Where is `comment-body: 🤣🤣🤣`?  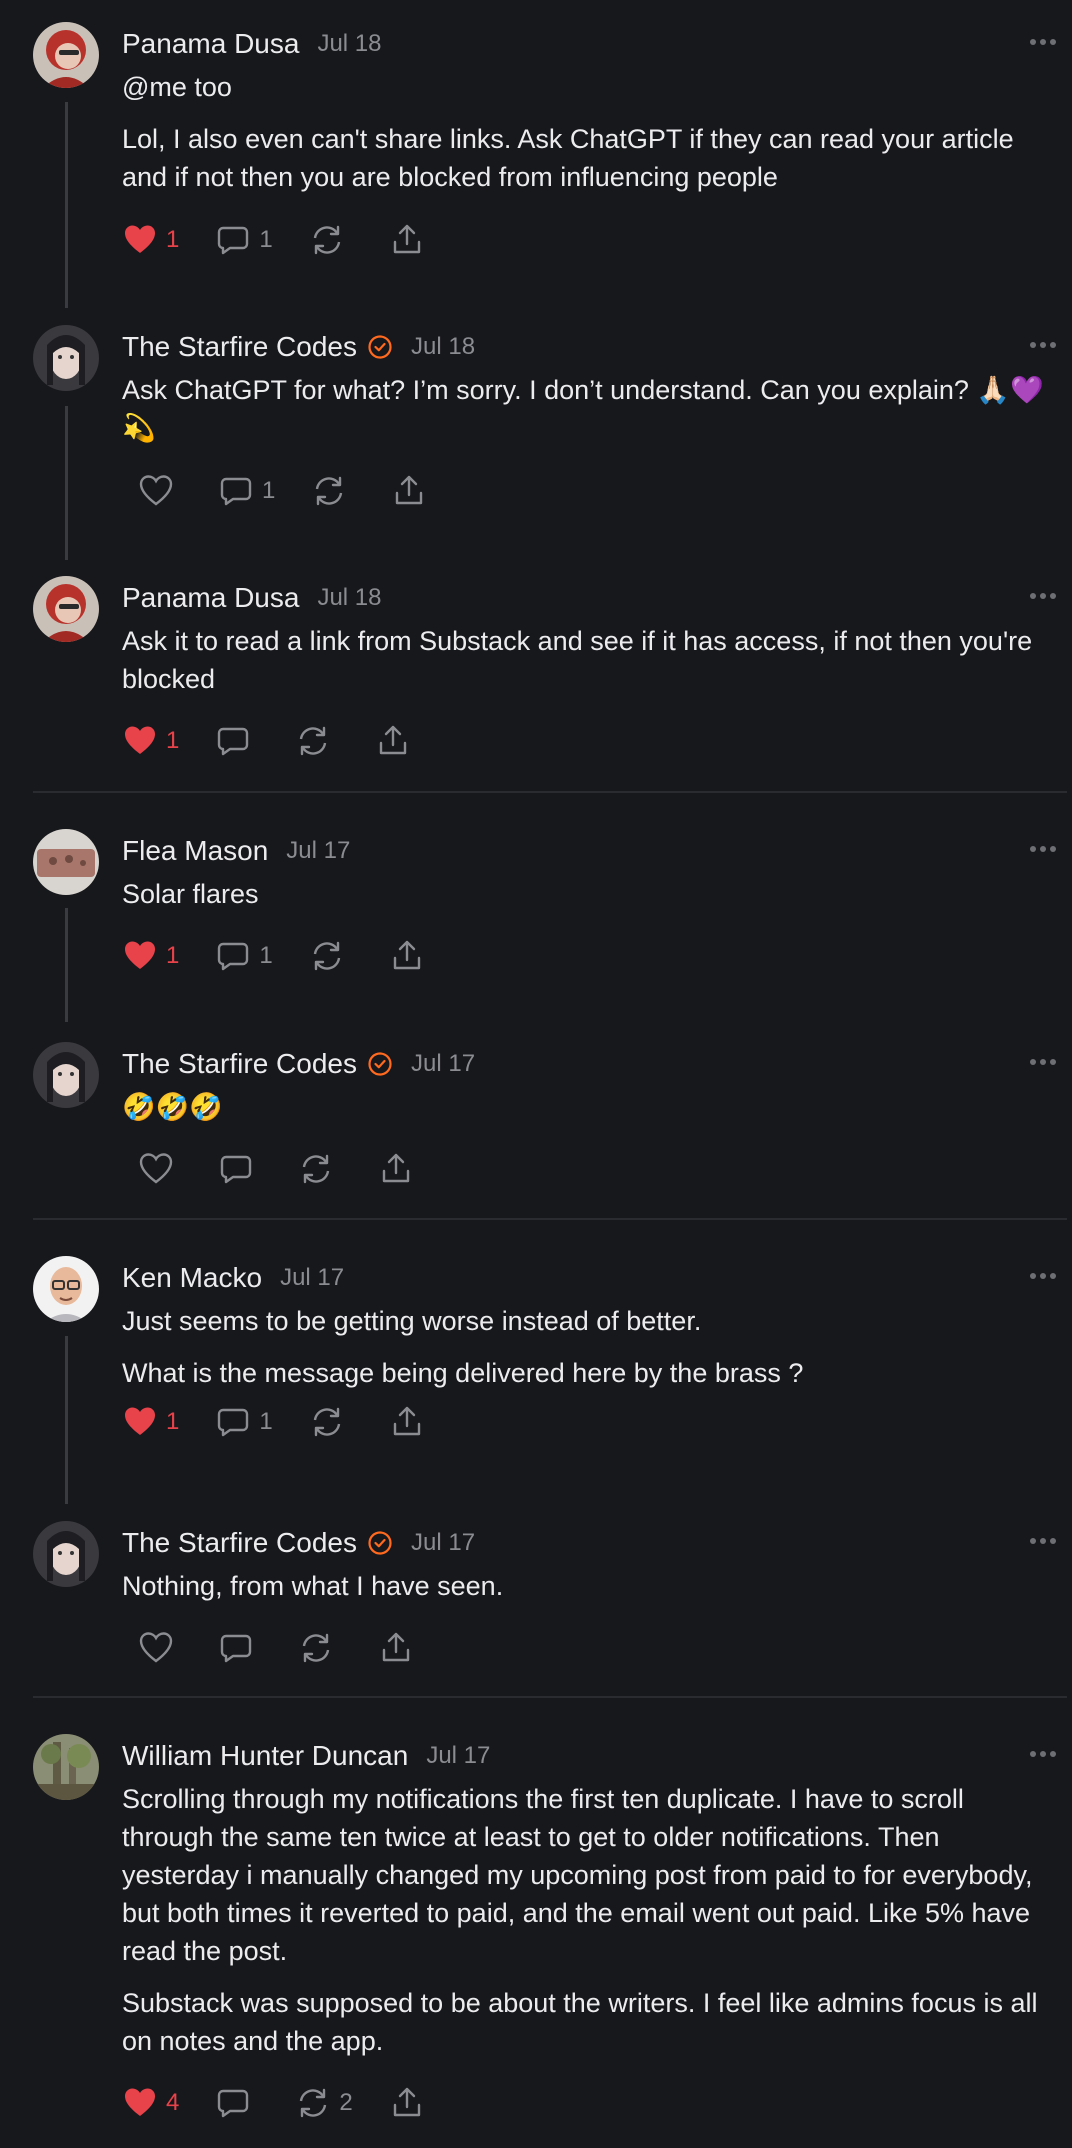
comment-body: 🤣🤣🤣 is located at coordinates (592, 1114).